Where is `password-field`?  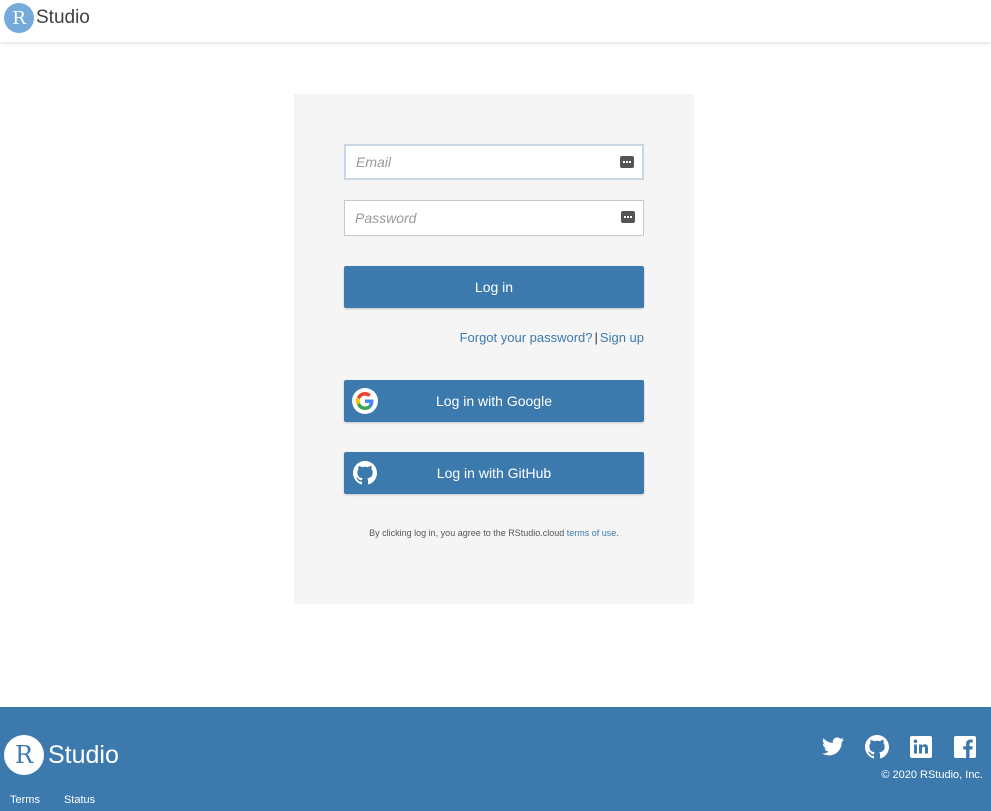 password-field is located at coordinates (494, 218).